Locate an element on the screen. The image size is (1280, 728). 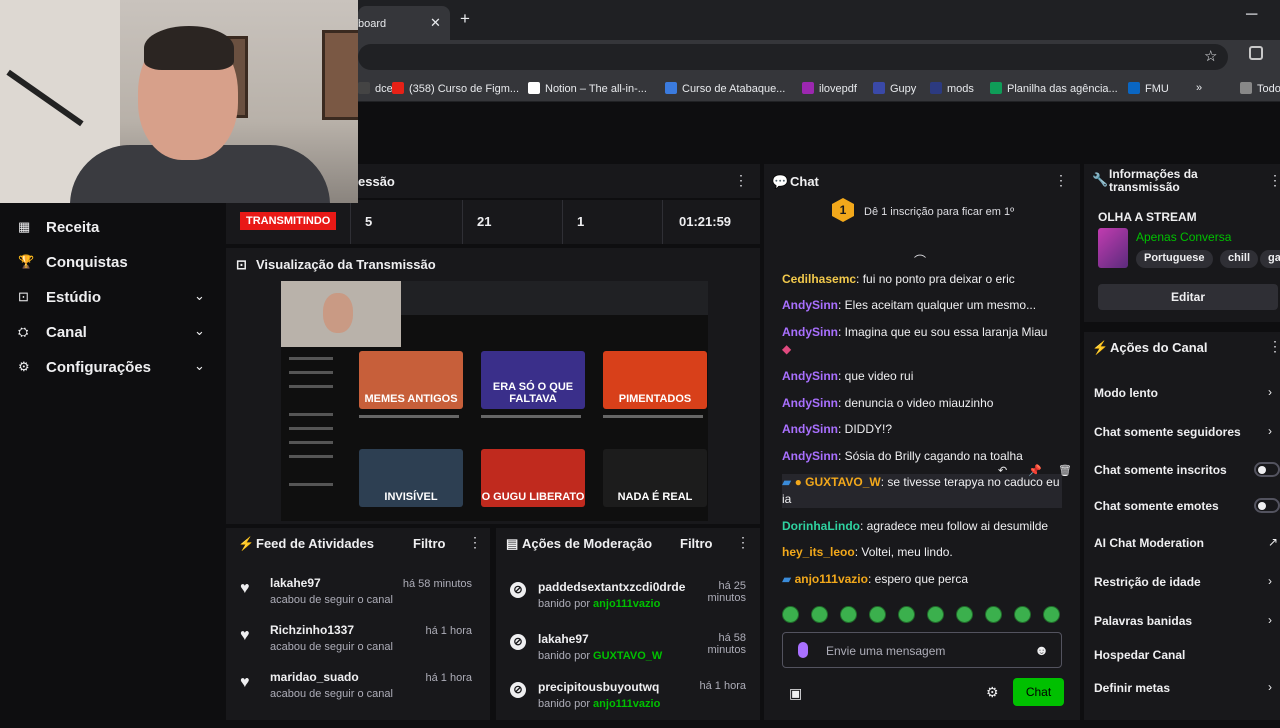
bookmark-item: Todo is located at coordinates (1260, 88).